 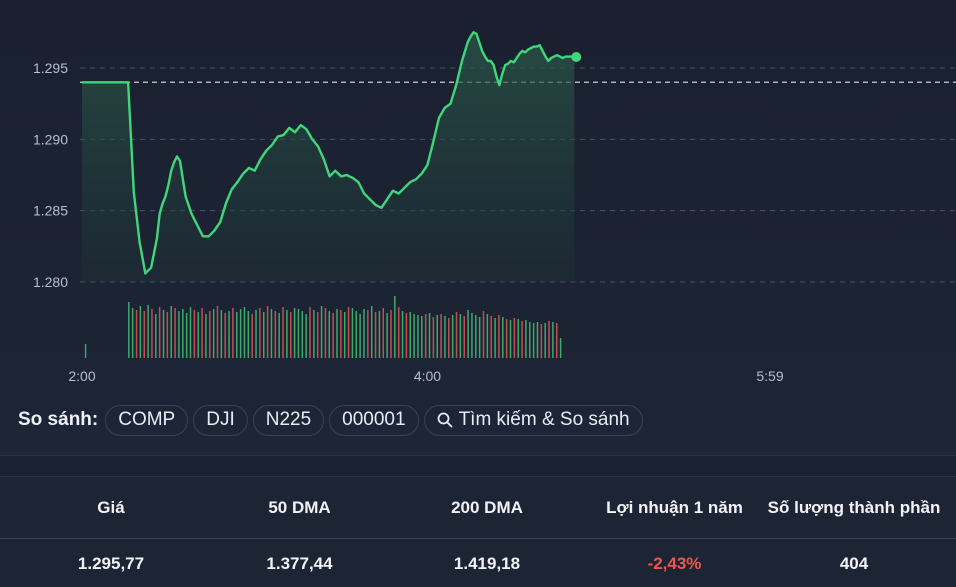 What do you see at coordinates (147, 420) in the screenshot?
I see `compare-chip-comp: COMP` at bounding box center [147, 420].